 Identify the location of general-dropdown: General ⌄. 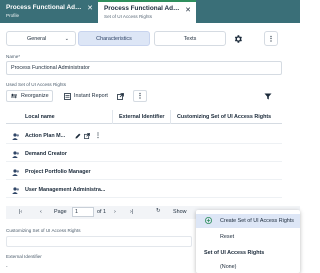
(41, 38).